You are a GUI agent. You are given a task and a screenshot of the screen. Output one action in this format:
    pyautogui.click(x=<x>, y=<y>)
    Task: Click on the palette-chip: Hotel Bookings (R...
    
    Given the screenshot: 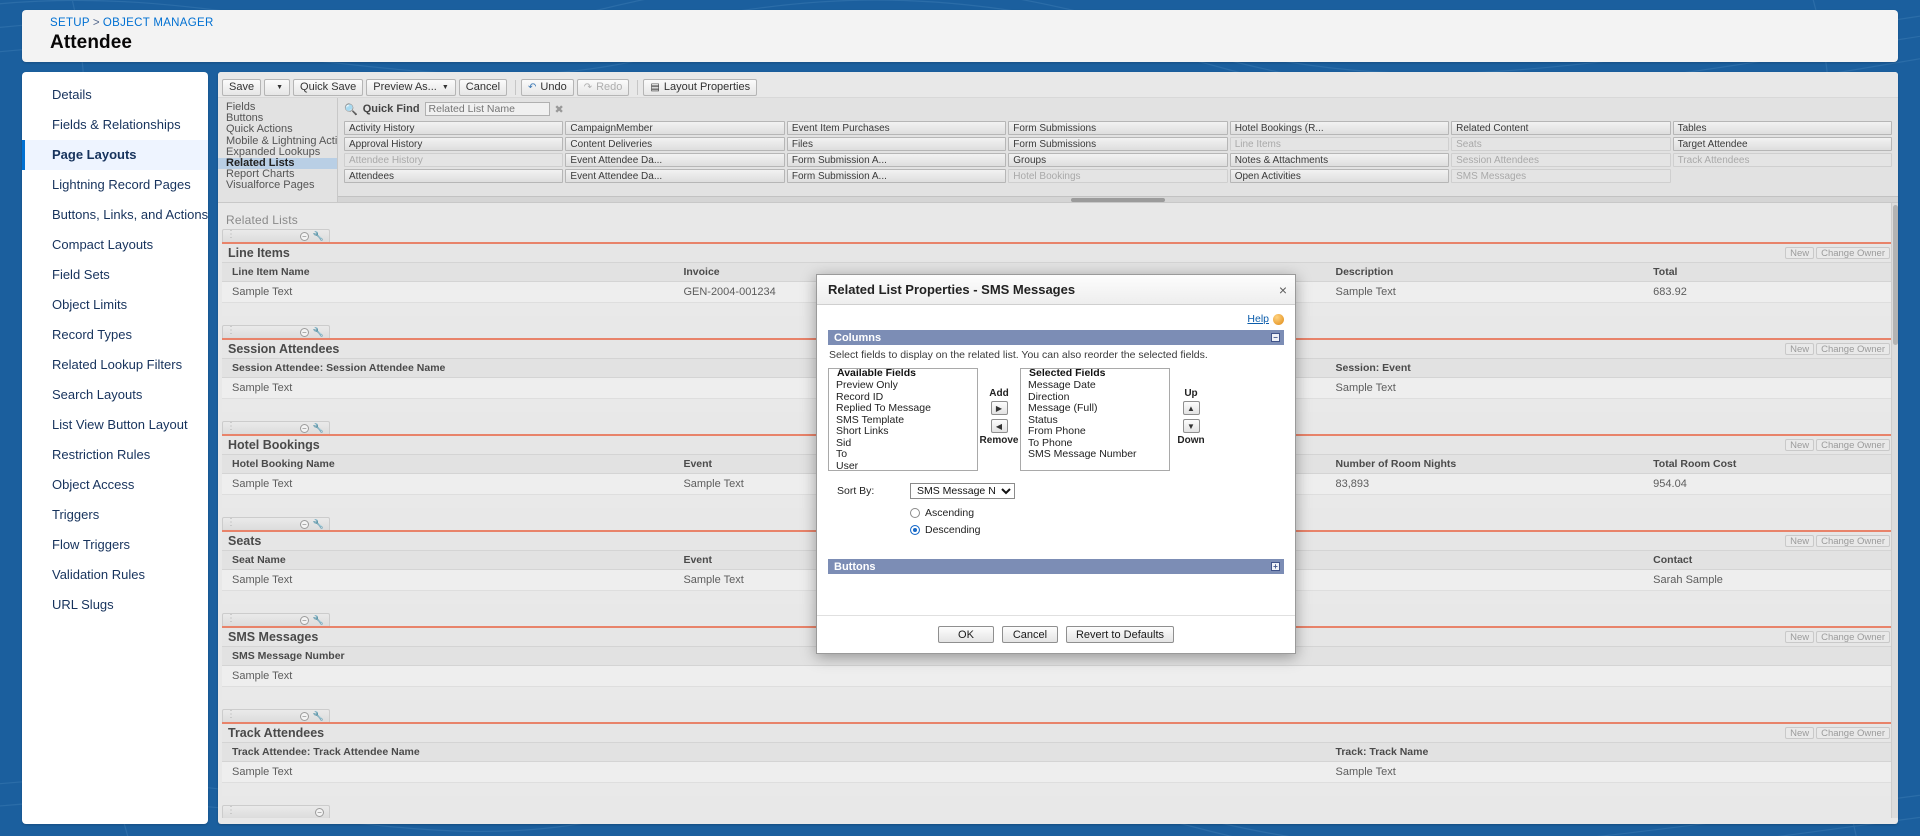 What is the action you would take?
    pyautogui.click(x=1339, y=128)
    